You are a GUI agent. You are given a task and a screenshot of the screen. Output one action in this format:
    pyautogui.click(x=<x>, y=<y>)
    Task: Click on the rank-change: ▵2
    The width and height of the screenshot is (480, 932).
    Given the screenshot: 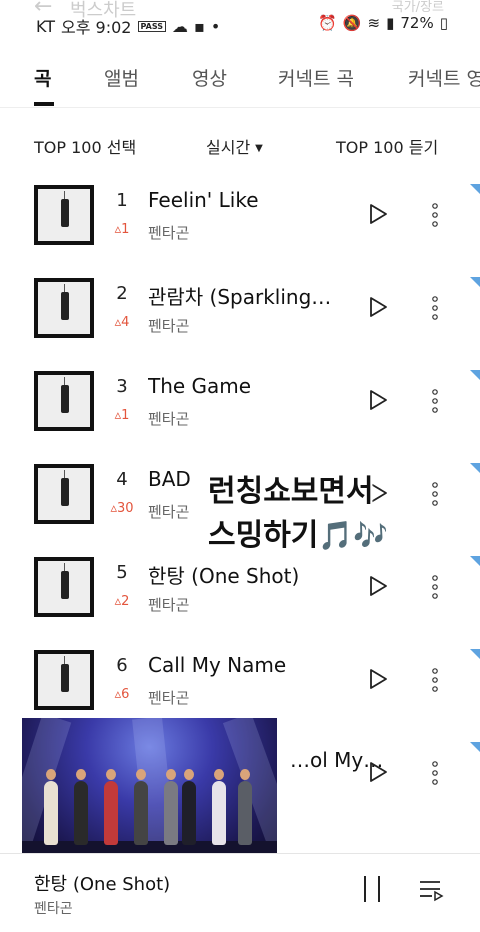 What is the action you would take?
    pyautogui.click(x=122, y=601)
    